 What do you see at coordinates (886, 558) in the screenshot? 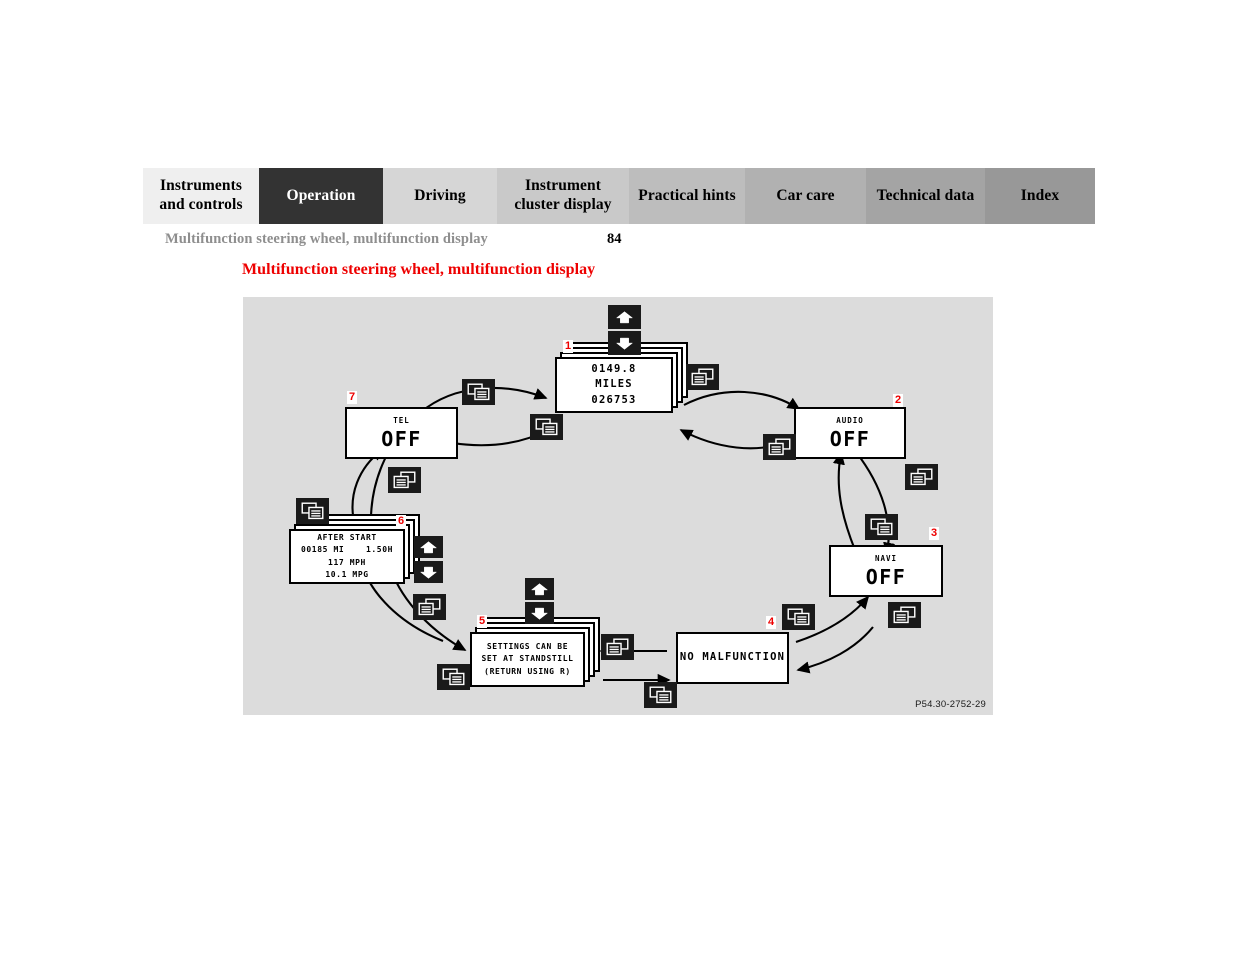
I see `navi-display-title: NAVI` at bounding box center [886, 558].